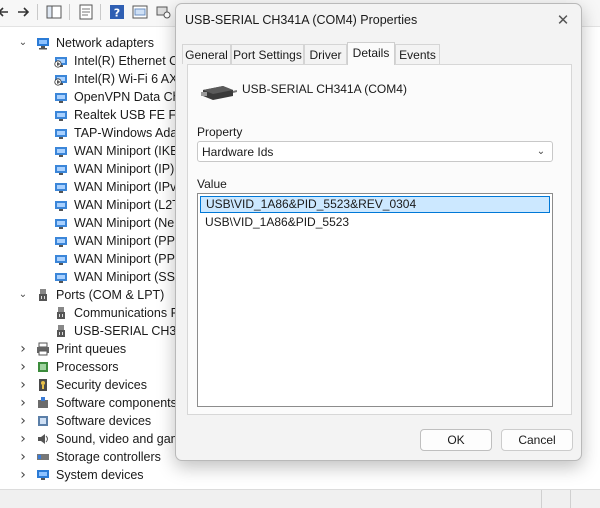 The image size is (600, 508). I want to click on tab-driver: Driver, so click(325, 54).